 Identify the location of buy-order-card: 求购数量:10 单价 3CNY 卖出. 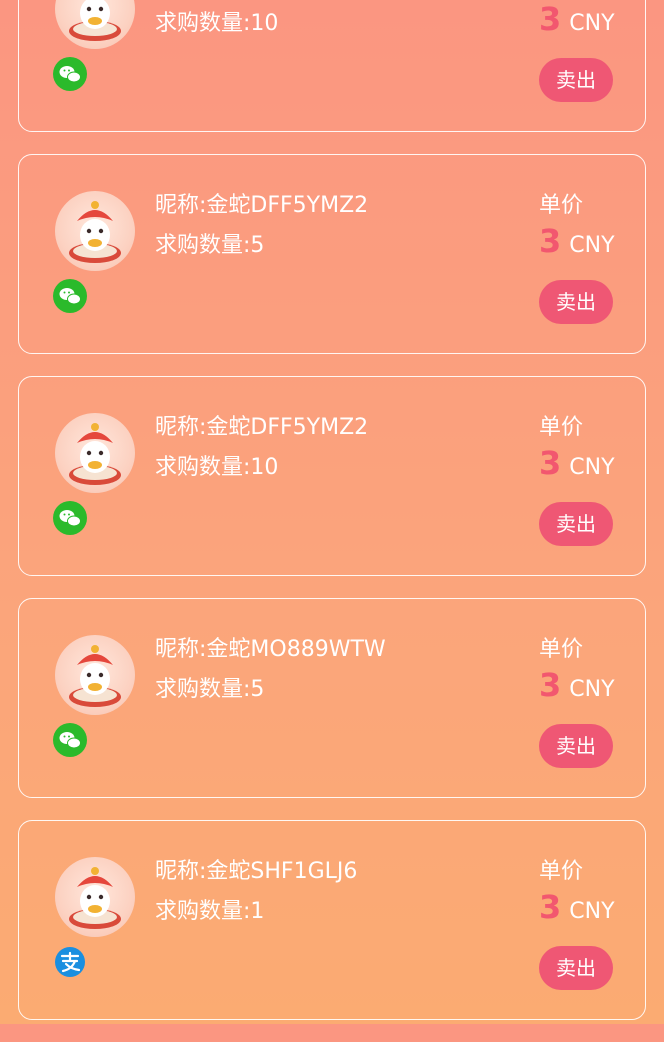
(332, 66).